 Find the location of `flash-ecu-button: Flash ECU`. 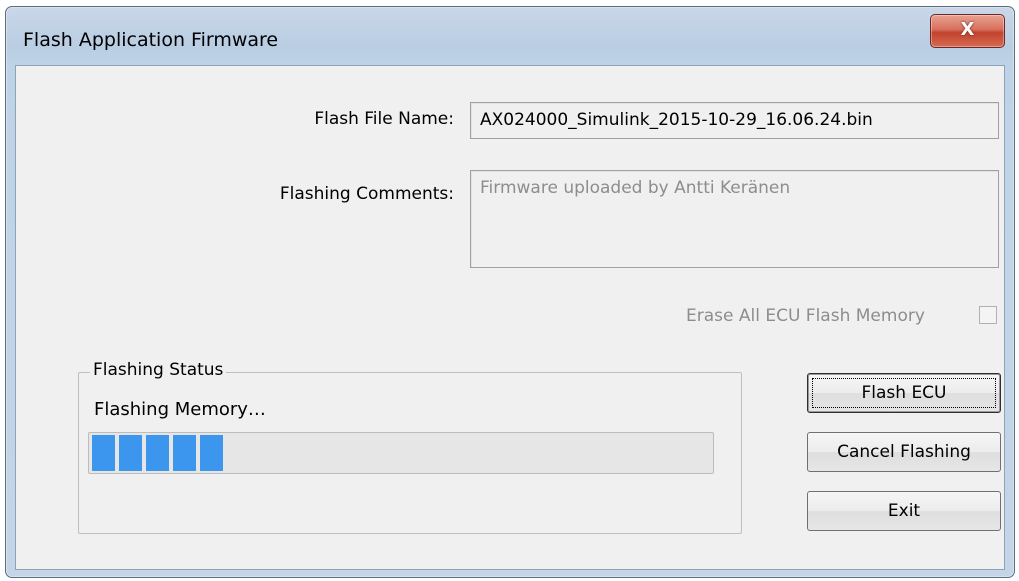

flash-ecu-button: Flash ECU is located at coordinates (904, 393).